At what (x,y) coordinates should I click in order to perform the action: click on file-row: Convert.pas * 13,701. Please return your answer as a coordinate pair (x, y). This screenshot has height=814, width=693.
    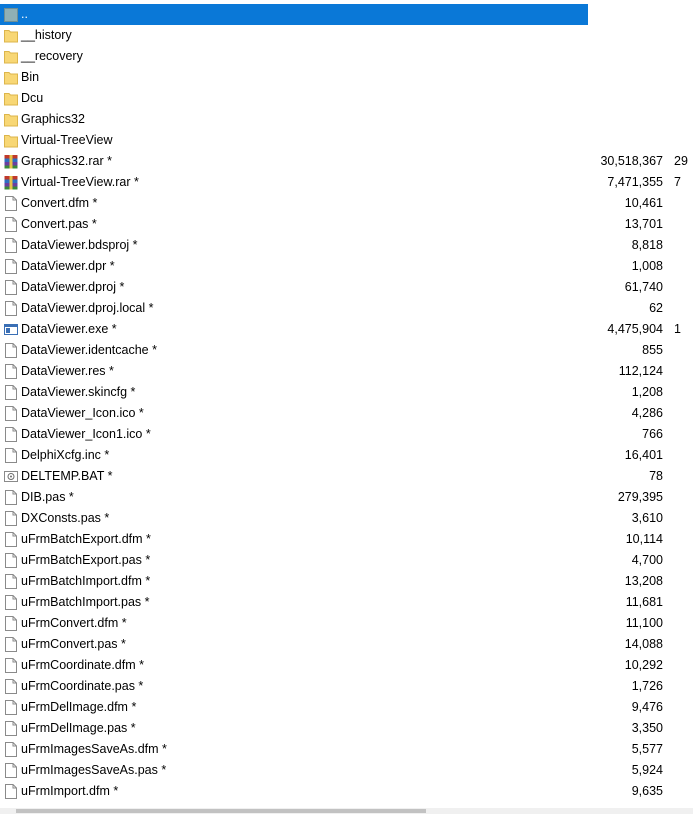
    Looking at the image, I should click on (346, 224).